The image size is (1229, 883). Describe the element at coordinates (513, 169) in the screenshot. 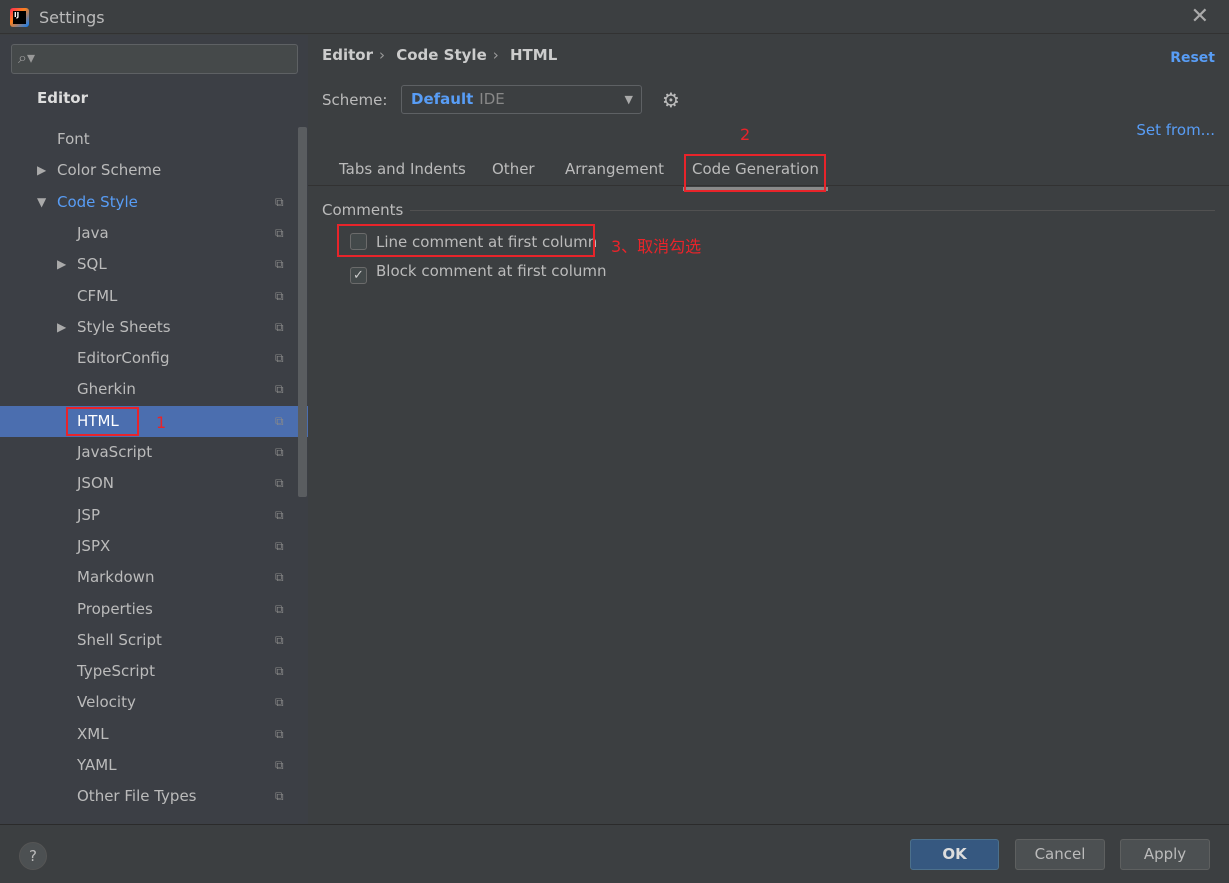

I see `tab-other: Other` at that location.